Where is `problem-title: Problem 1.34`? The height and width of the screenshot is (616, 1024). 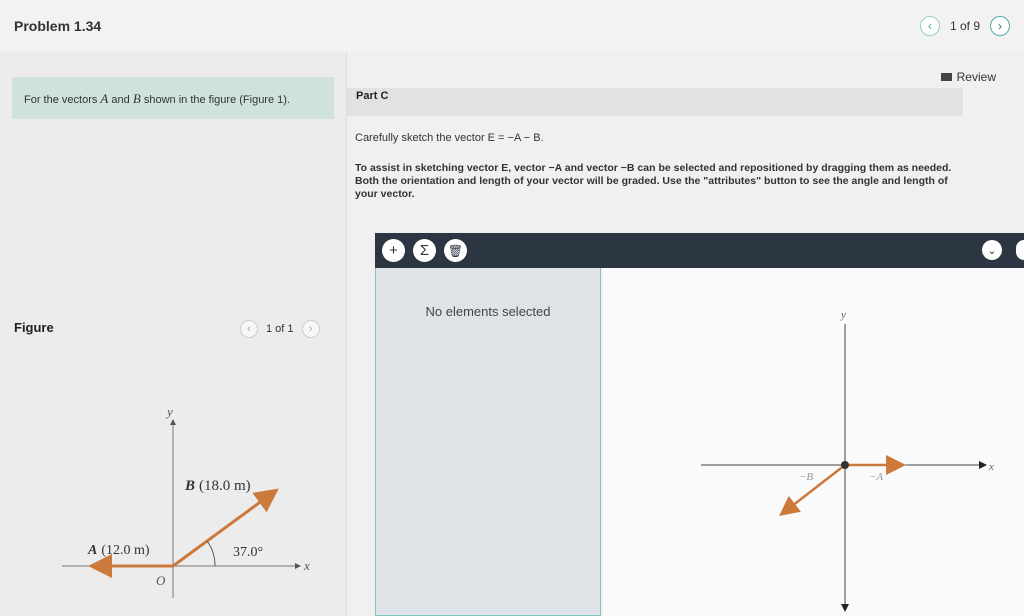 problem-title: Problem 1.34 is located at coordinates (58, 26).